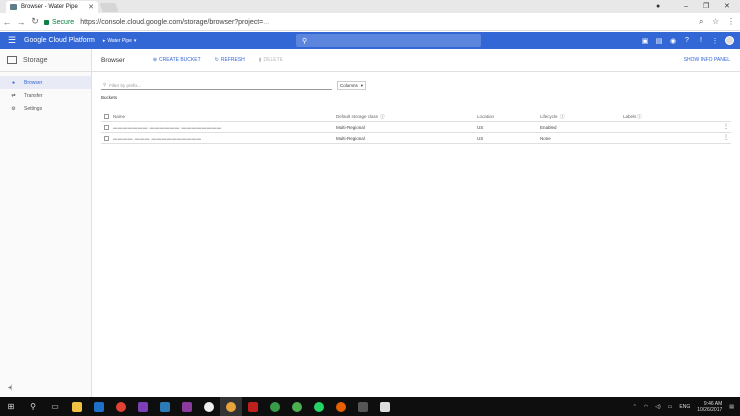 The height and width of the screenshot is (416, 740). Describe the element at coordinates (357, 116) in the screenshot. I see `header-storage-class: Default storage class` at that location.